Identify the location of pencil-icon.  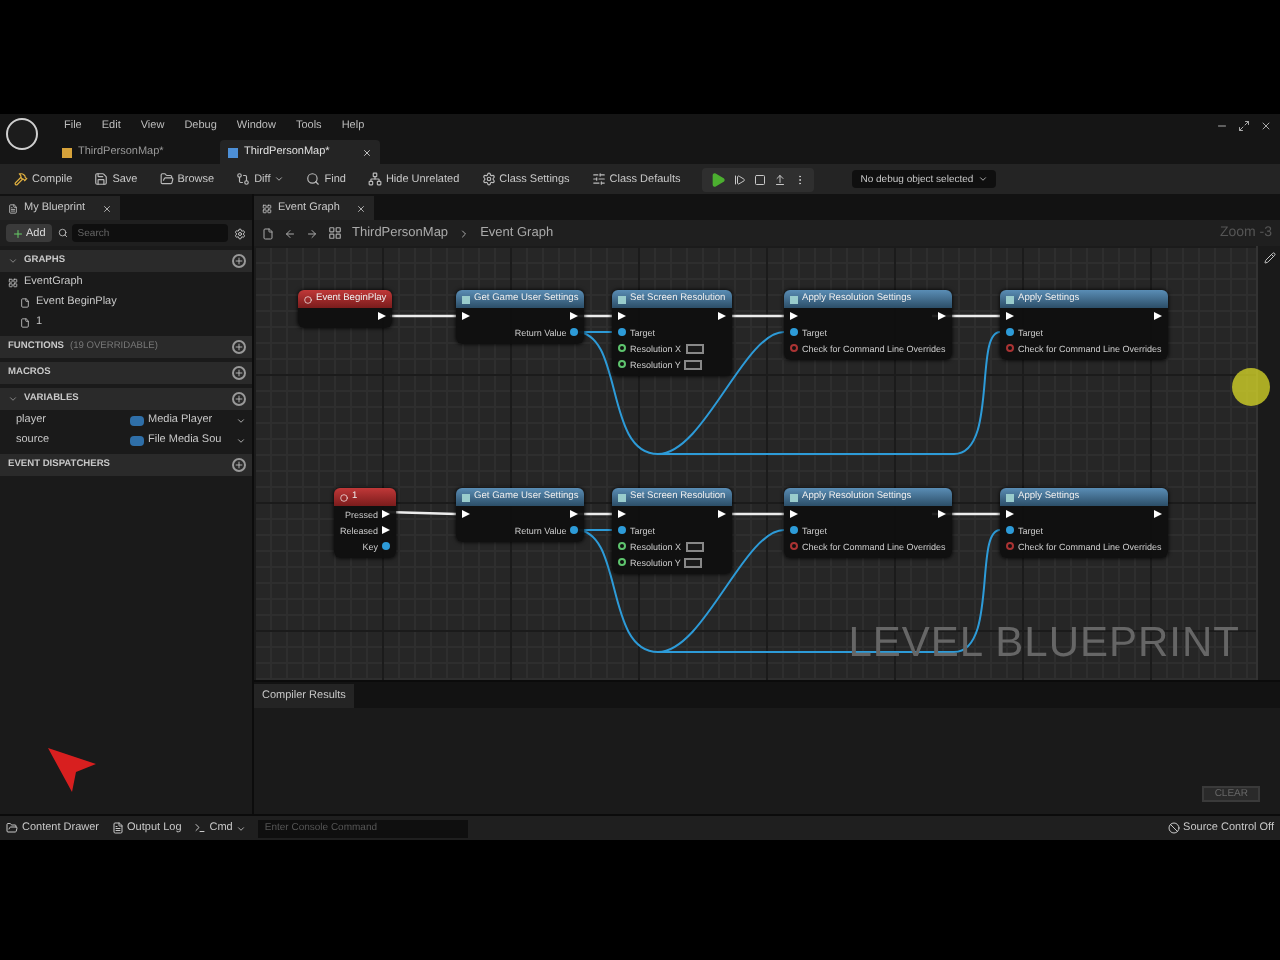
(1269, 258).